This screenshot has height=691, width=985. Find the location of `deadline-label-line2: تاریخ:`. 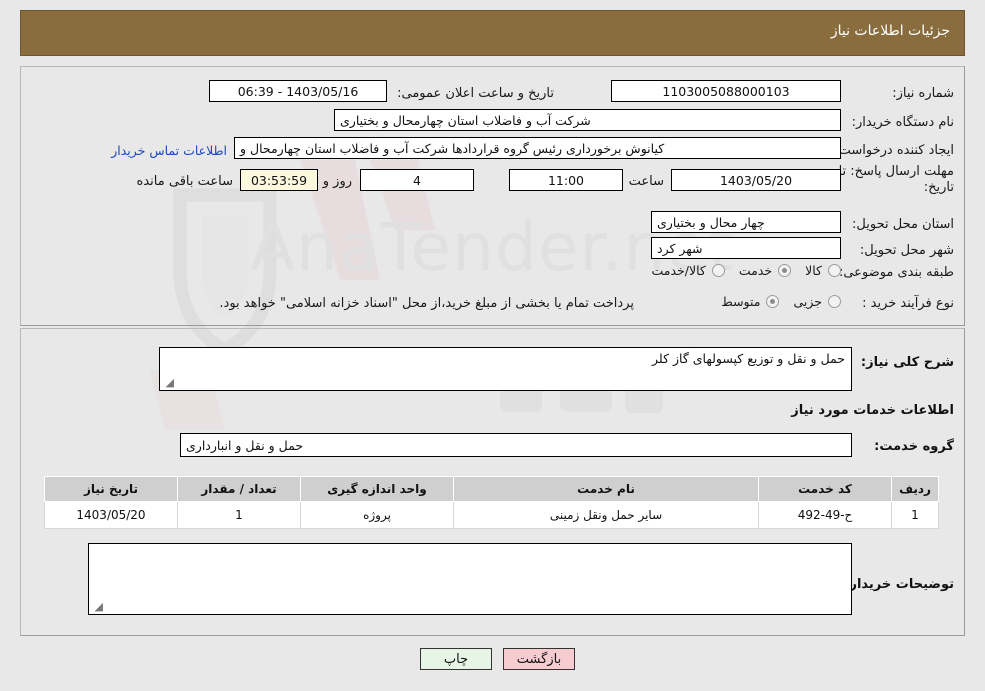

deadline-label-line2: تاریخ: is located at coordinates (938, 187).